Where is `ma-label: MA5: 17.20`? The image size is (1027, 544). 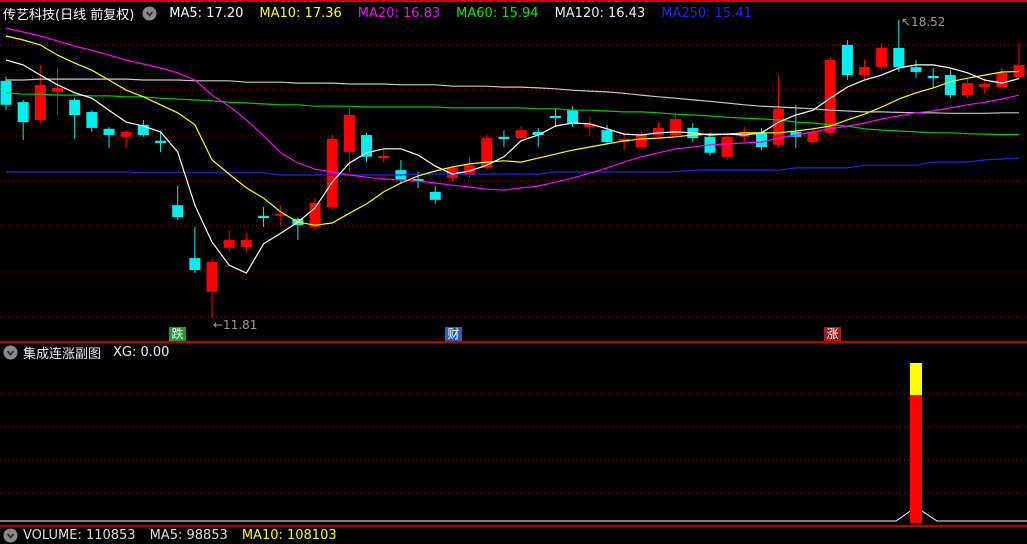
ma-label: MA5: 17.20 is located at coordinates (206, 13).